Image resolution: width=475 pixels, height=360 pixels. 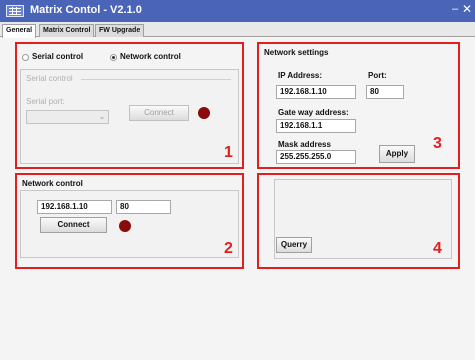 What do you see at coordinates (67, 30) in the screenshot?
I see `tab-matrix-control: Matrix Control` at bounding box center [67, 30].